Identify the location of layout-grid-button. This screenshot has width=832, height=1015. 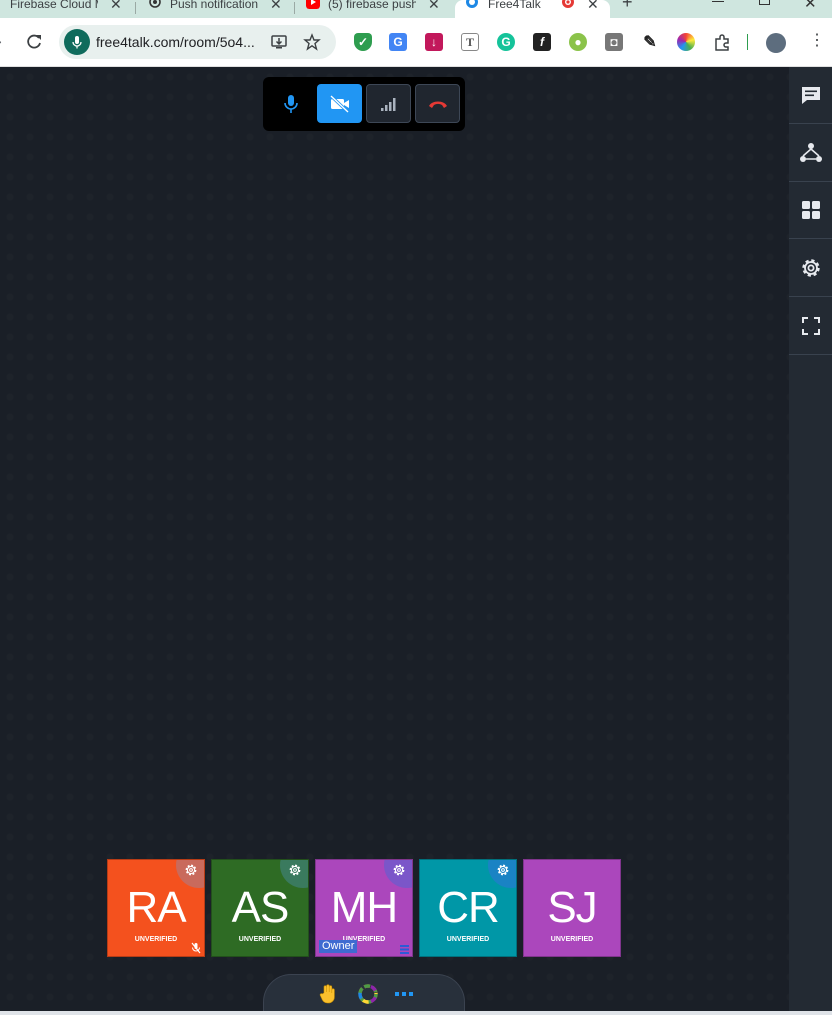
(810, 210).